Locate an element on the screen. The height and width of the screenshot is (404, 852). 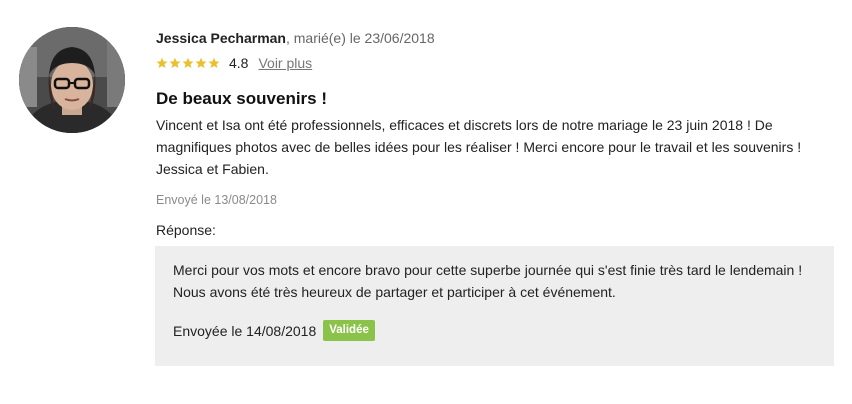
rating-value: 4.8 is located at coordinates (239, 63).